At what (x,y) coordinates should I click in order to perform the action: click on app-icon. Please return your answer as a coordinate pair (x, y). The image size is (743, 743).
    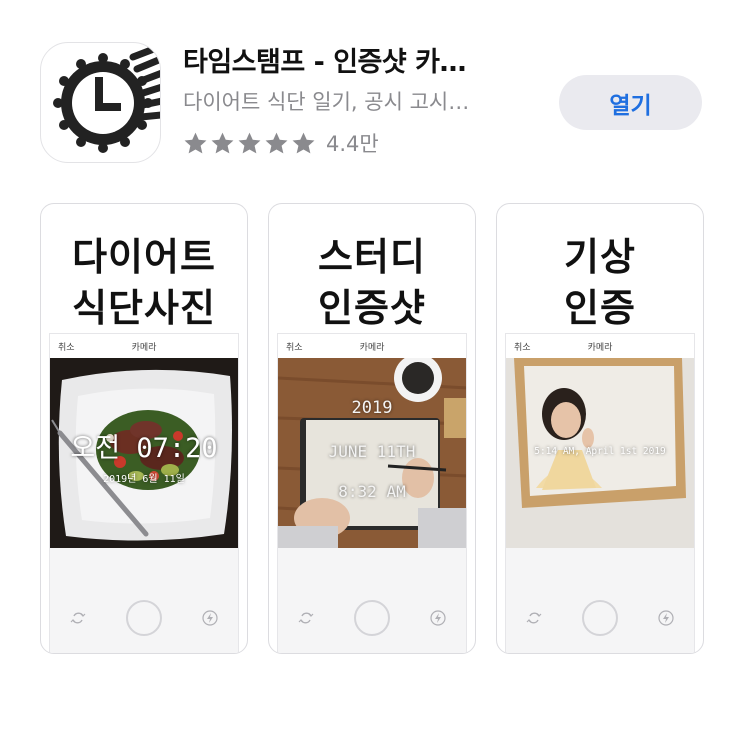
    Looking at the image, I should click on (100, 102).